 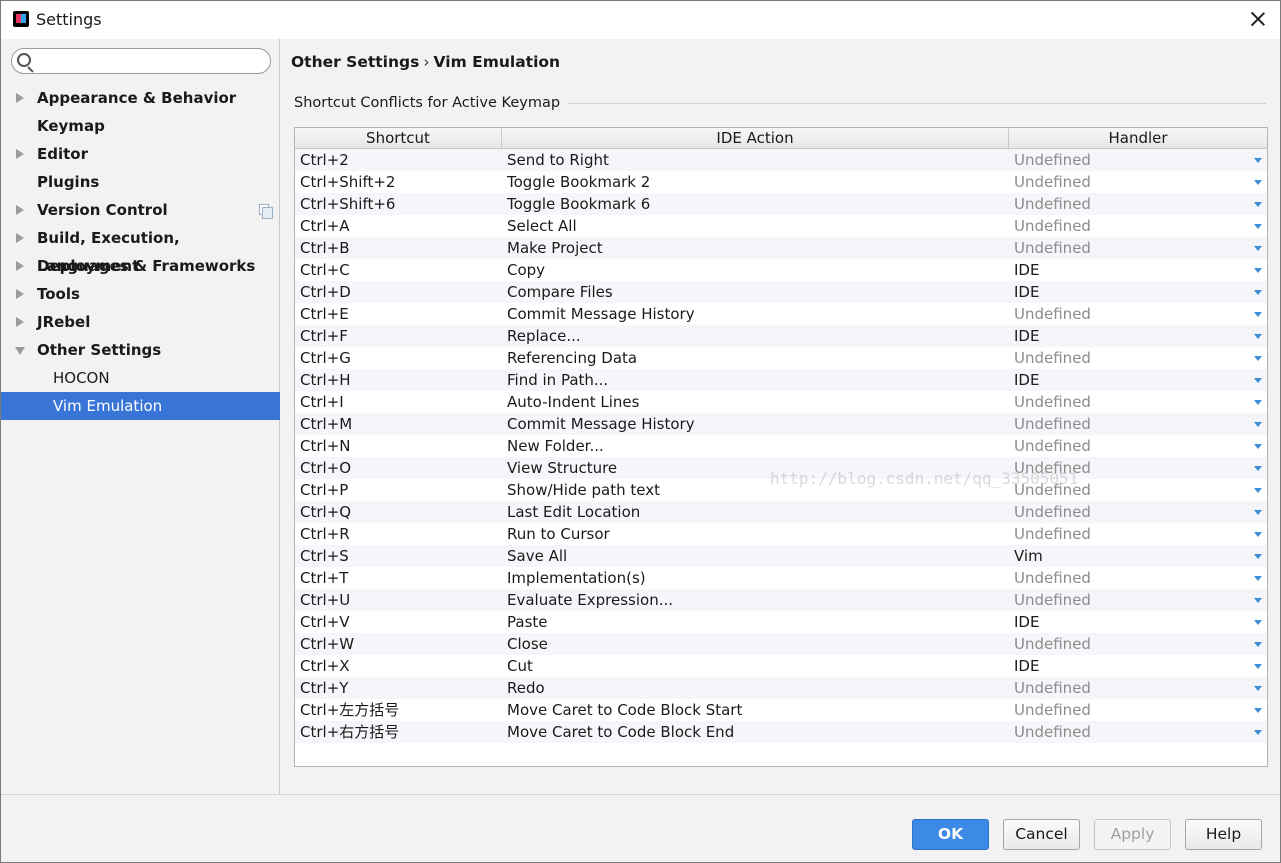 What do you see at coordinates (140, 378) in the screenshot?
I see `sidebar-item-hocon: HOCON` at bounding box center [140, 378].